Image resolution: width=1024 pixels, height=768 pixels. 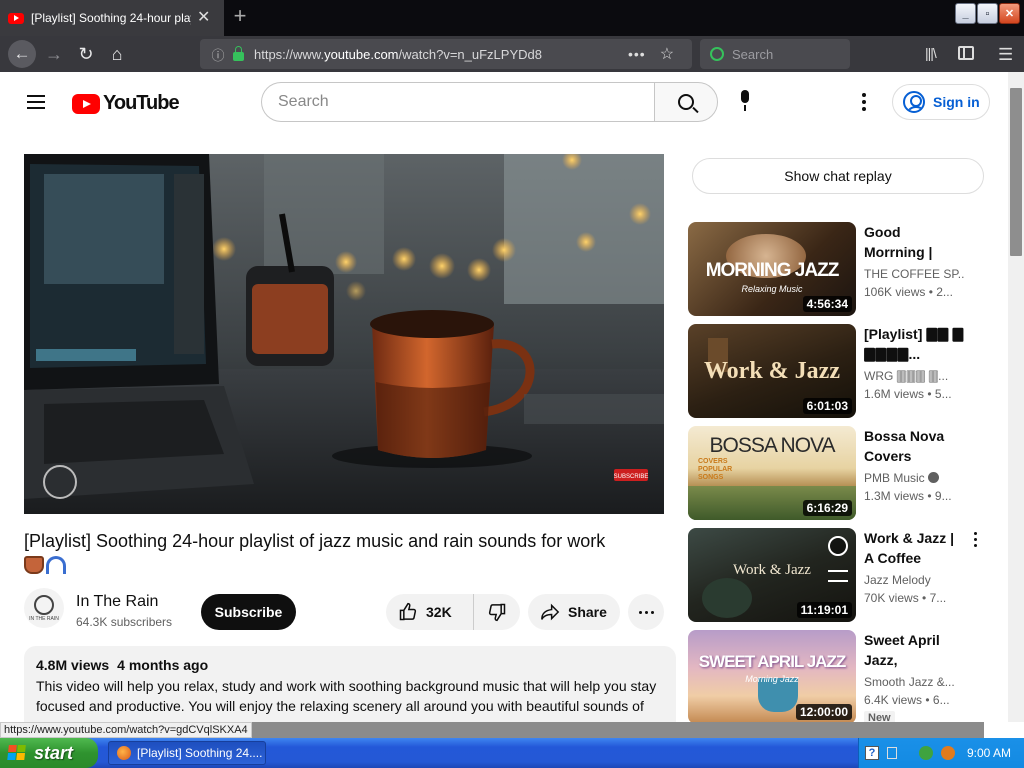 What do you see at coordinates (745, 101) in the screenshot?
I see `microphone-icon` at bounding box center [745, 101].